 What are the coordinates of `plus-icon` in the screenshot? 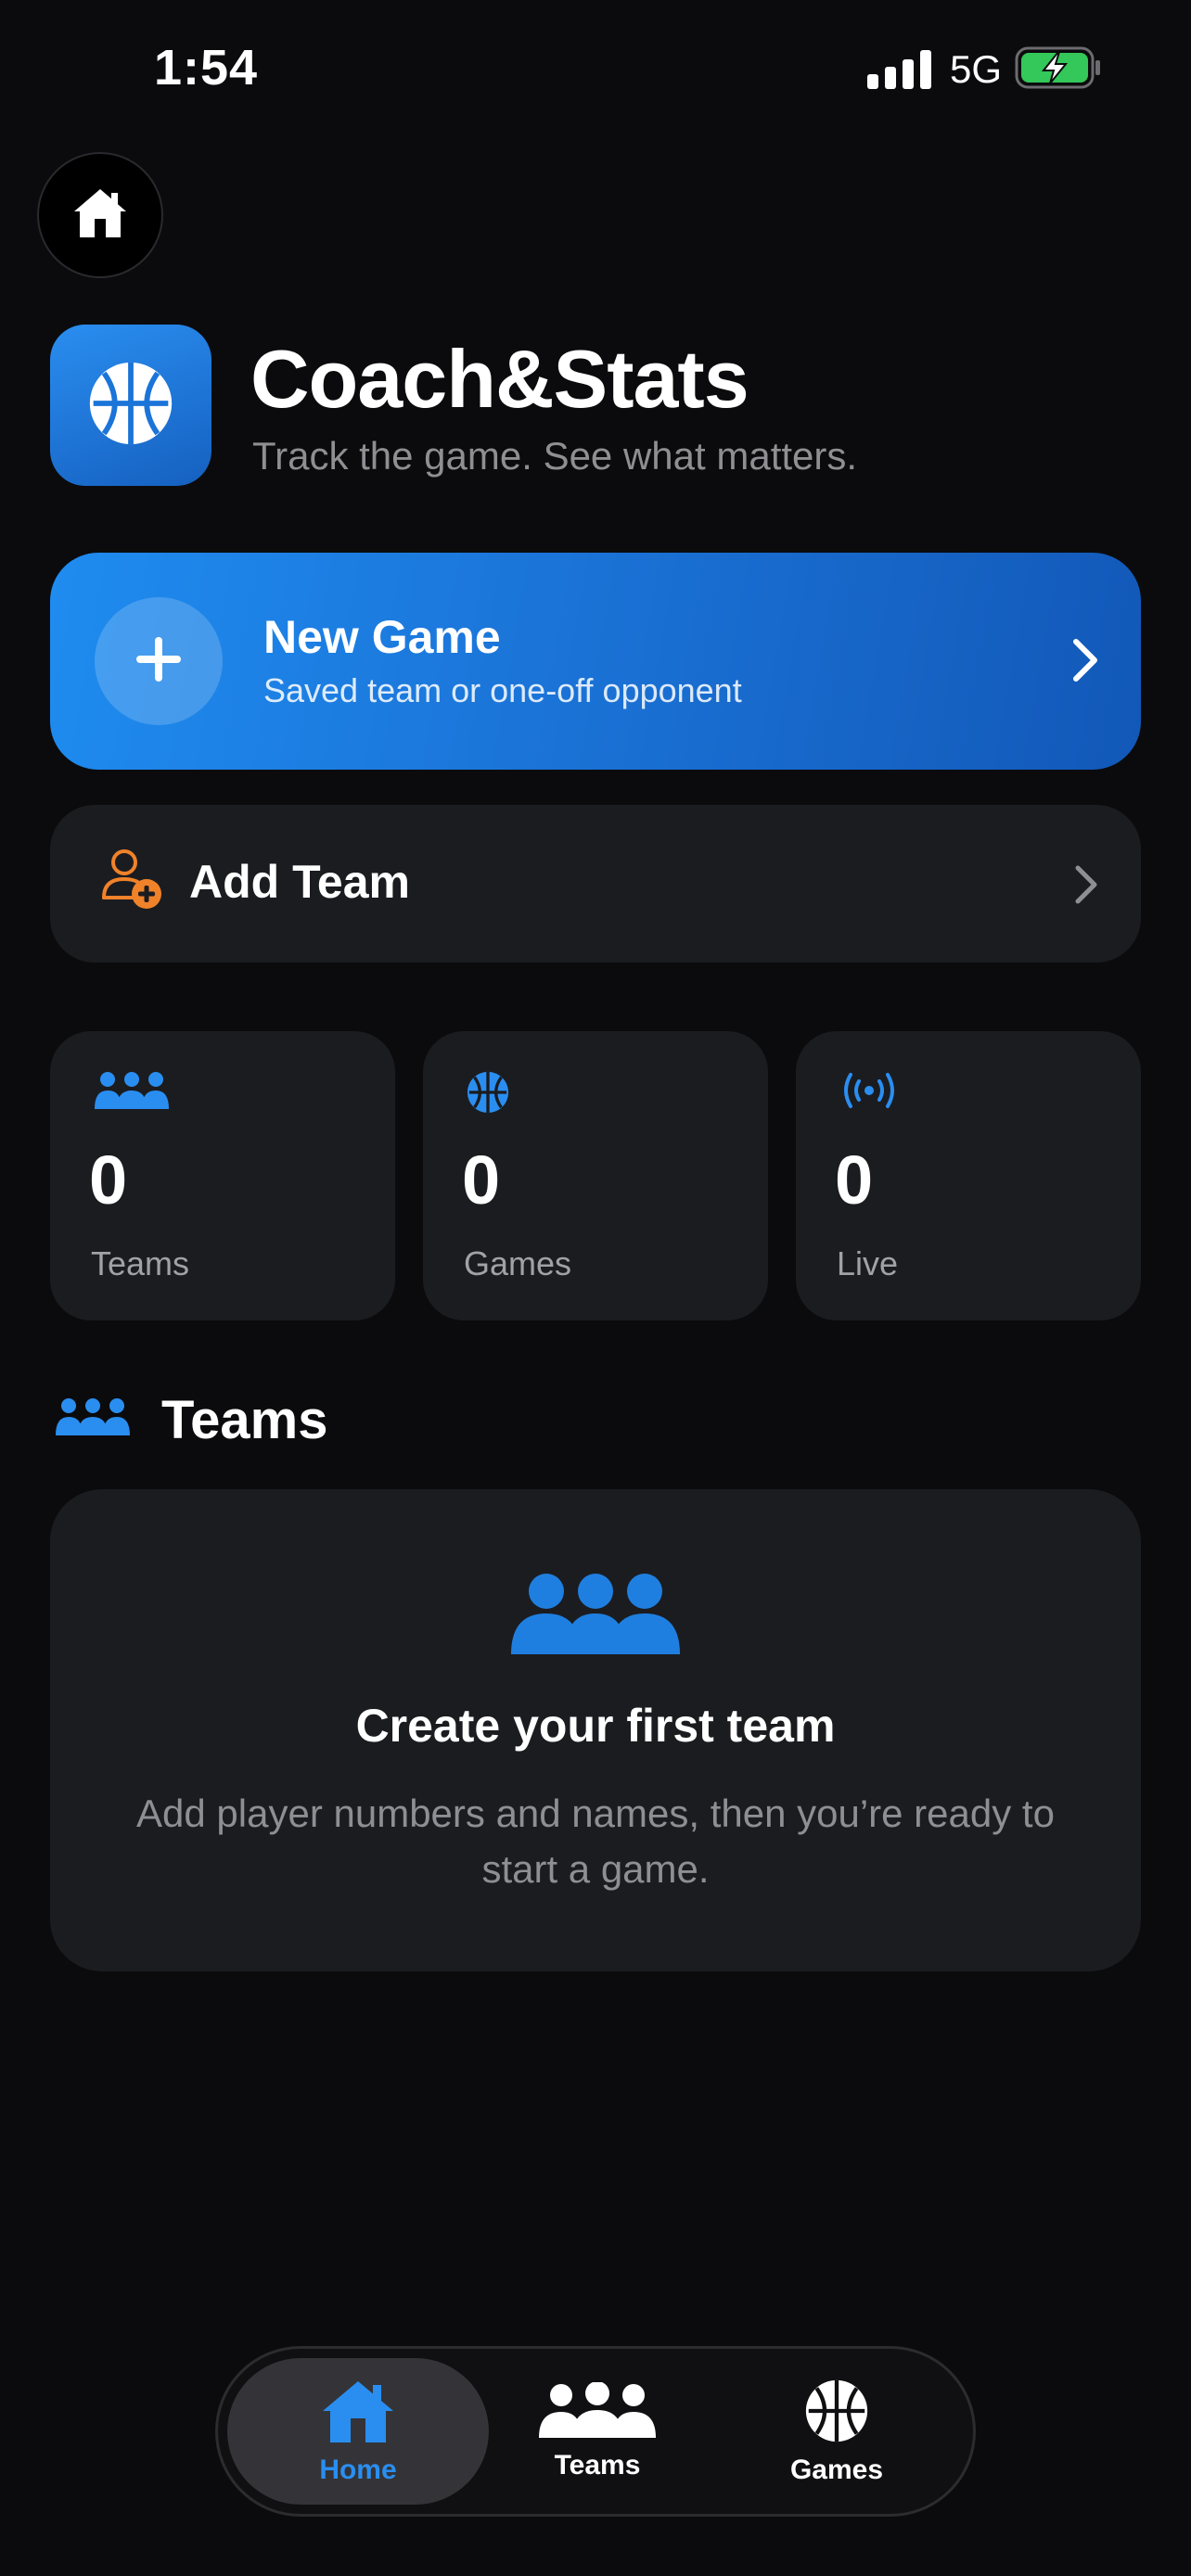 It's located at (159, 662).